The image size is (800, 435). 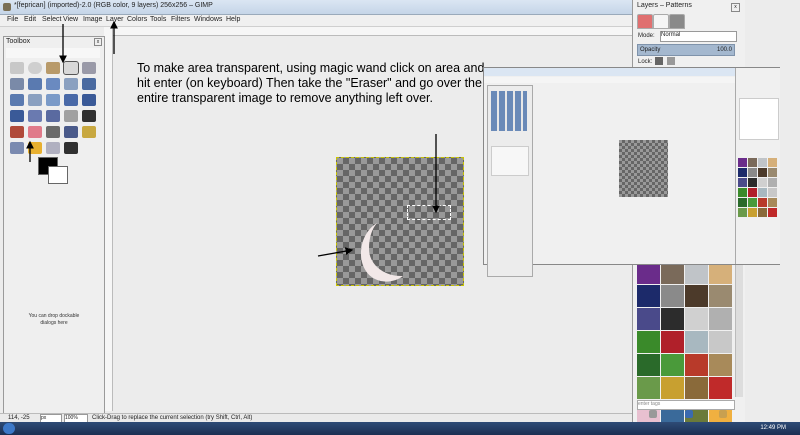 I want to click on drop-dialogs-hint: You can drop dockable dialogs here, so click(x=54, y=319).